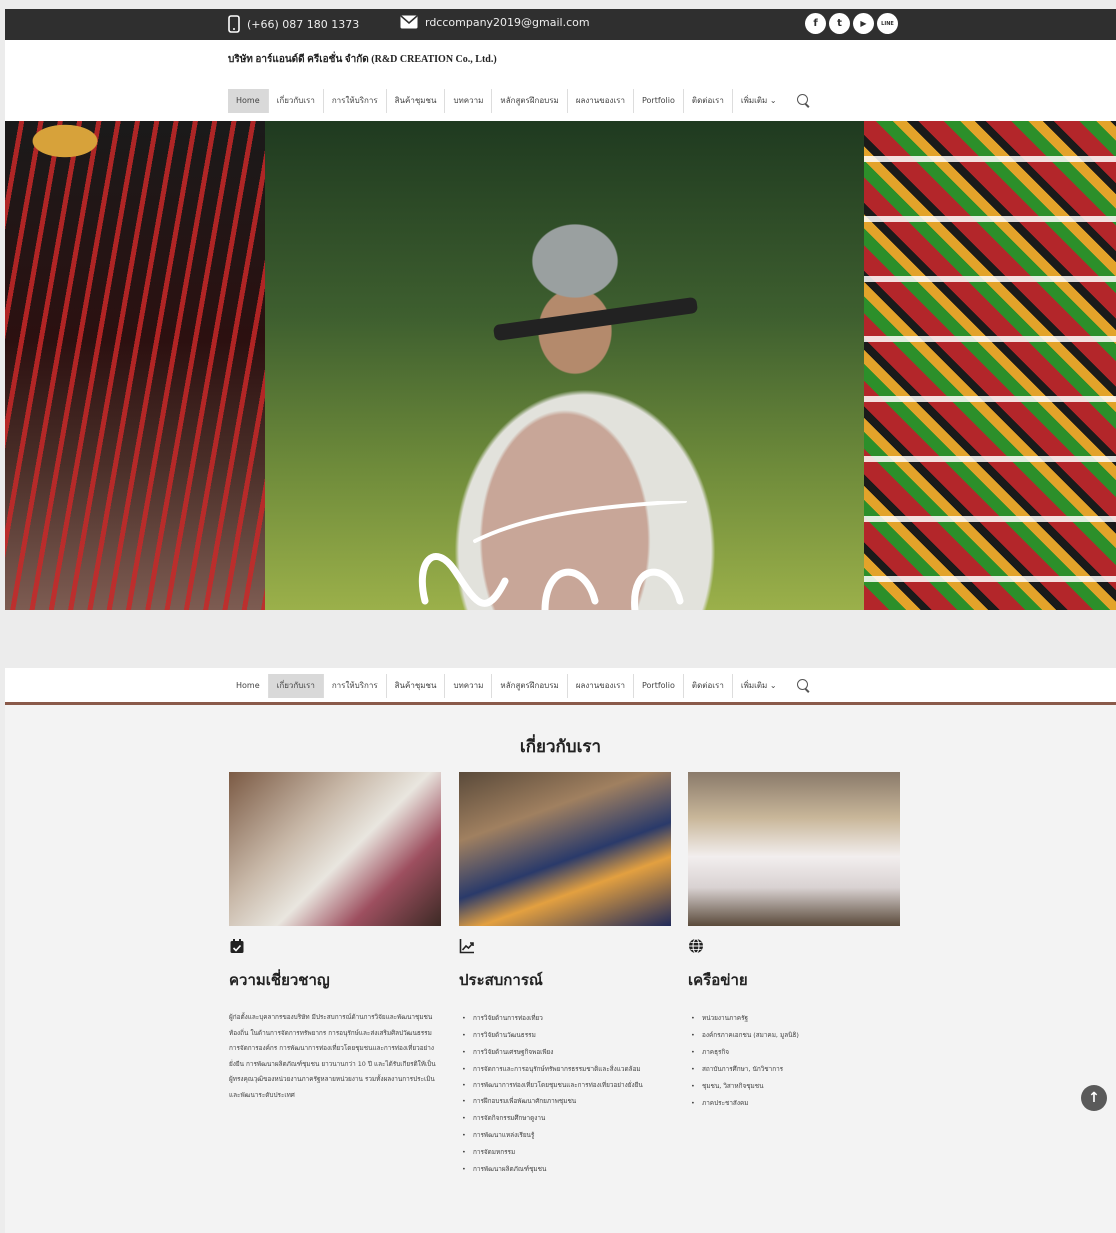 This screenshot has width=1116, height=1233. What do you see at coordinates (718, 980) in the screenshot?
I see `network-heading: เครือข่าย` at bounding box center [718, 980].